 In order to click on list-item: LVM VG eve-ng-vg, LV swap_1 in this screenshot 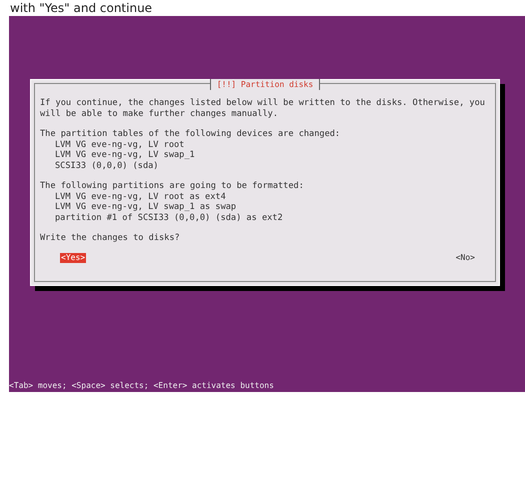, I will do `click(125, 155)`.